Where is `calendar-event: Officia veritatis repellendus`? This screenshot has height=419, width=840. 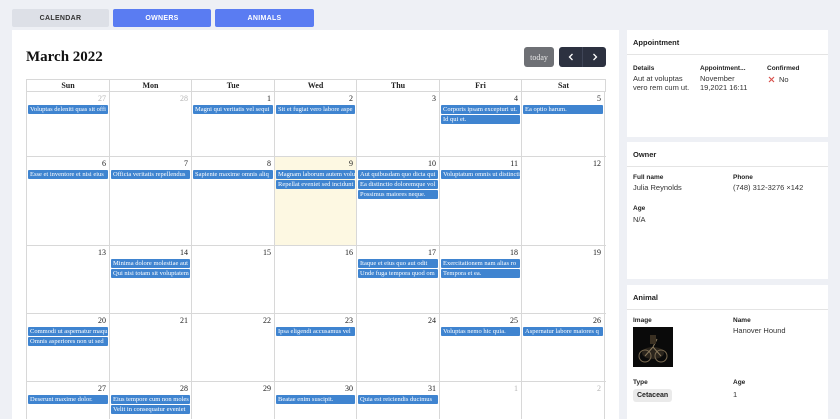 calendar-event: Officia veritatis repellendus is located at coordinates (150, 174).